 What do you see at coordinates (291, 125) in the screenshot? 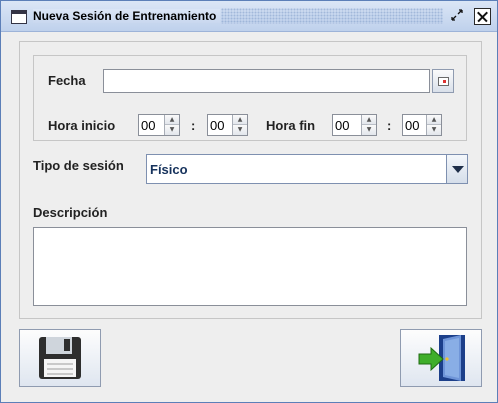
I see `hora-fin-label: Hora fin` at bounding box center [291, 125].